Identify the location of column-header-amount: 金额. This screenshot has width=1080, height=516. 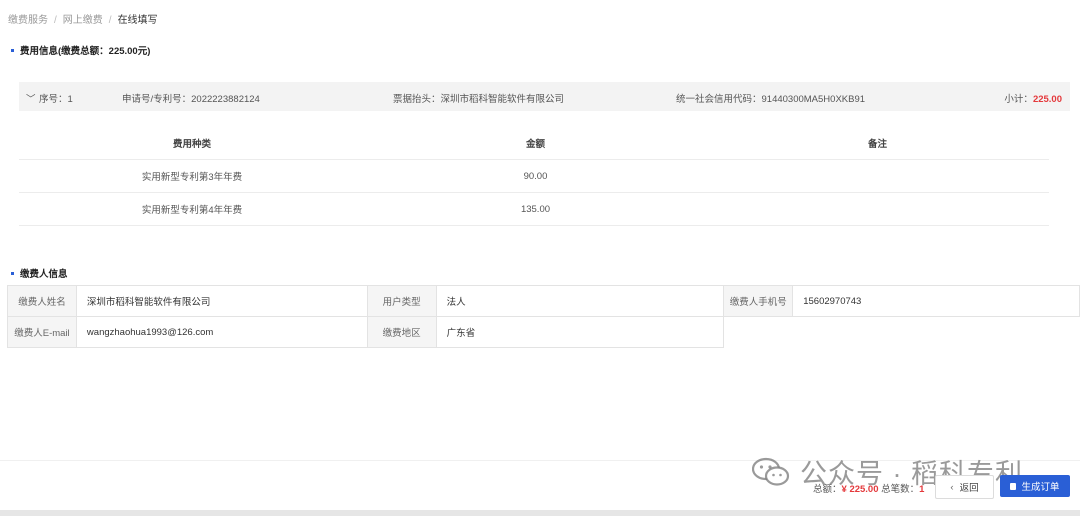
(535, 143).